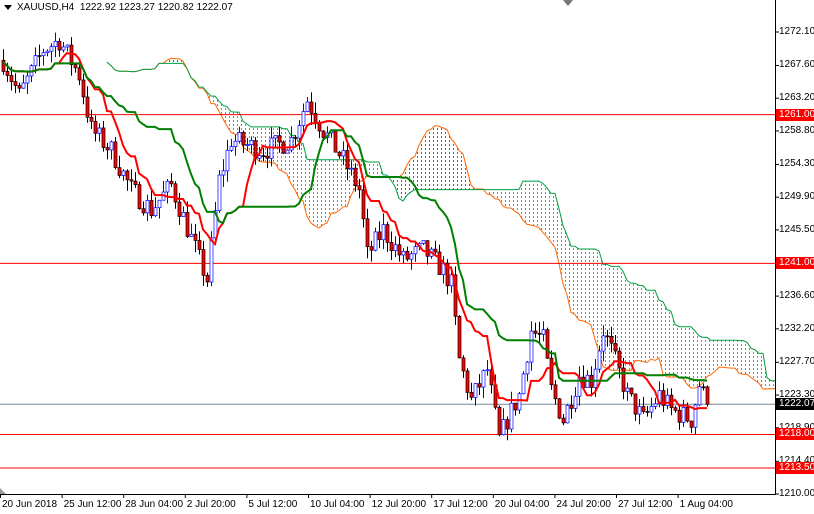 The image size is (814, 514). Describe the element at coordinates (706, 504) in the screenshot. I see `time-axis-label: 1 Aug 04:00` at that location.